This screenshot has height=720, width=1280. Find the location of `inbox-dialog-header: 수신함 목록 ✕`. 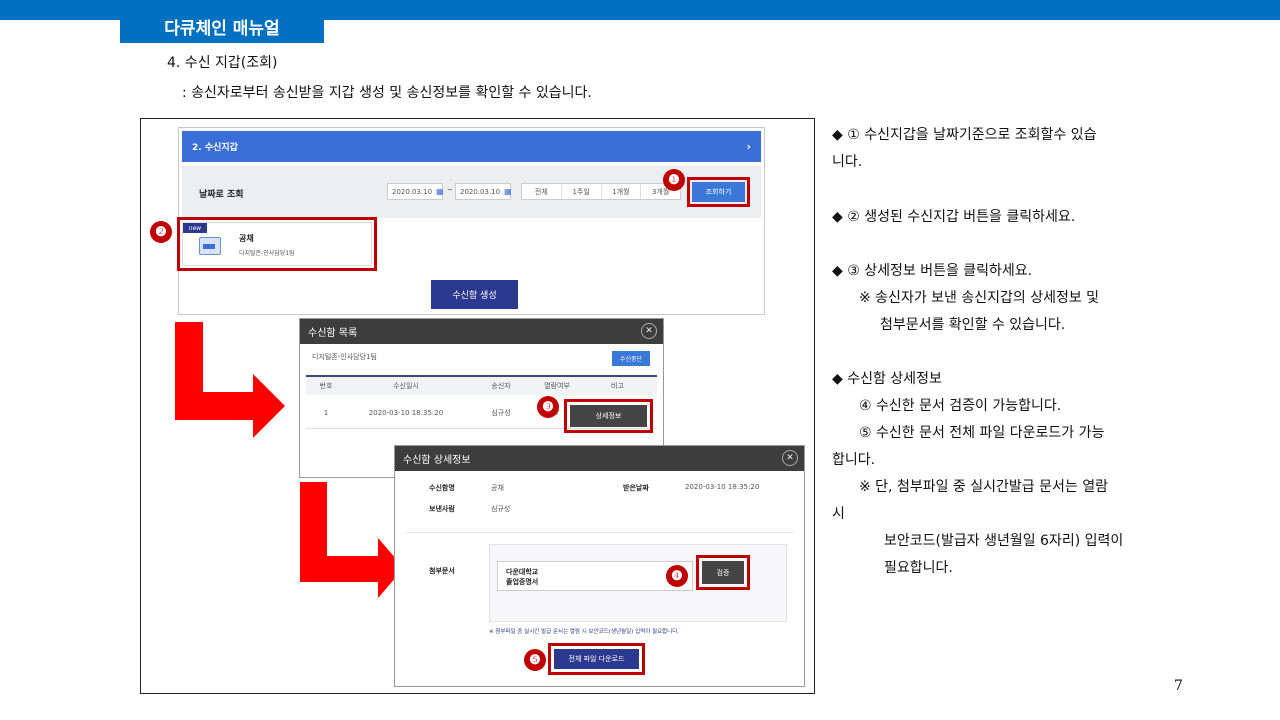

inbox-dialog-header: 수신함 목록 ✕ is located at coordinates (481, 331).